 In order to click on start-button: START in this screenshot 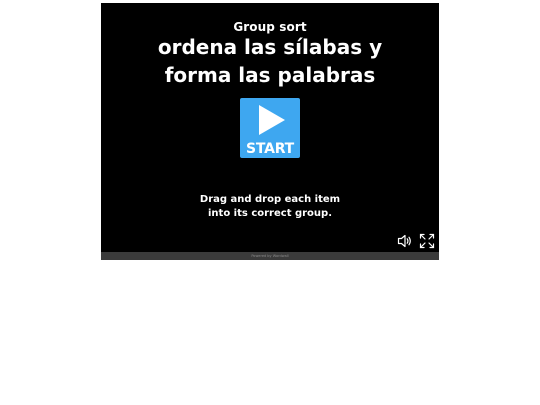, I will do `click(270, 128)`.